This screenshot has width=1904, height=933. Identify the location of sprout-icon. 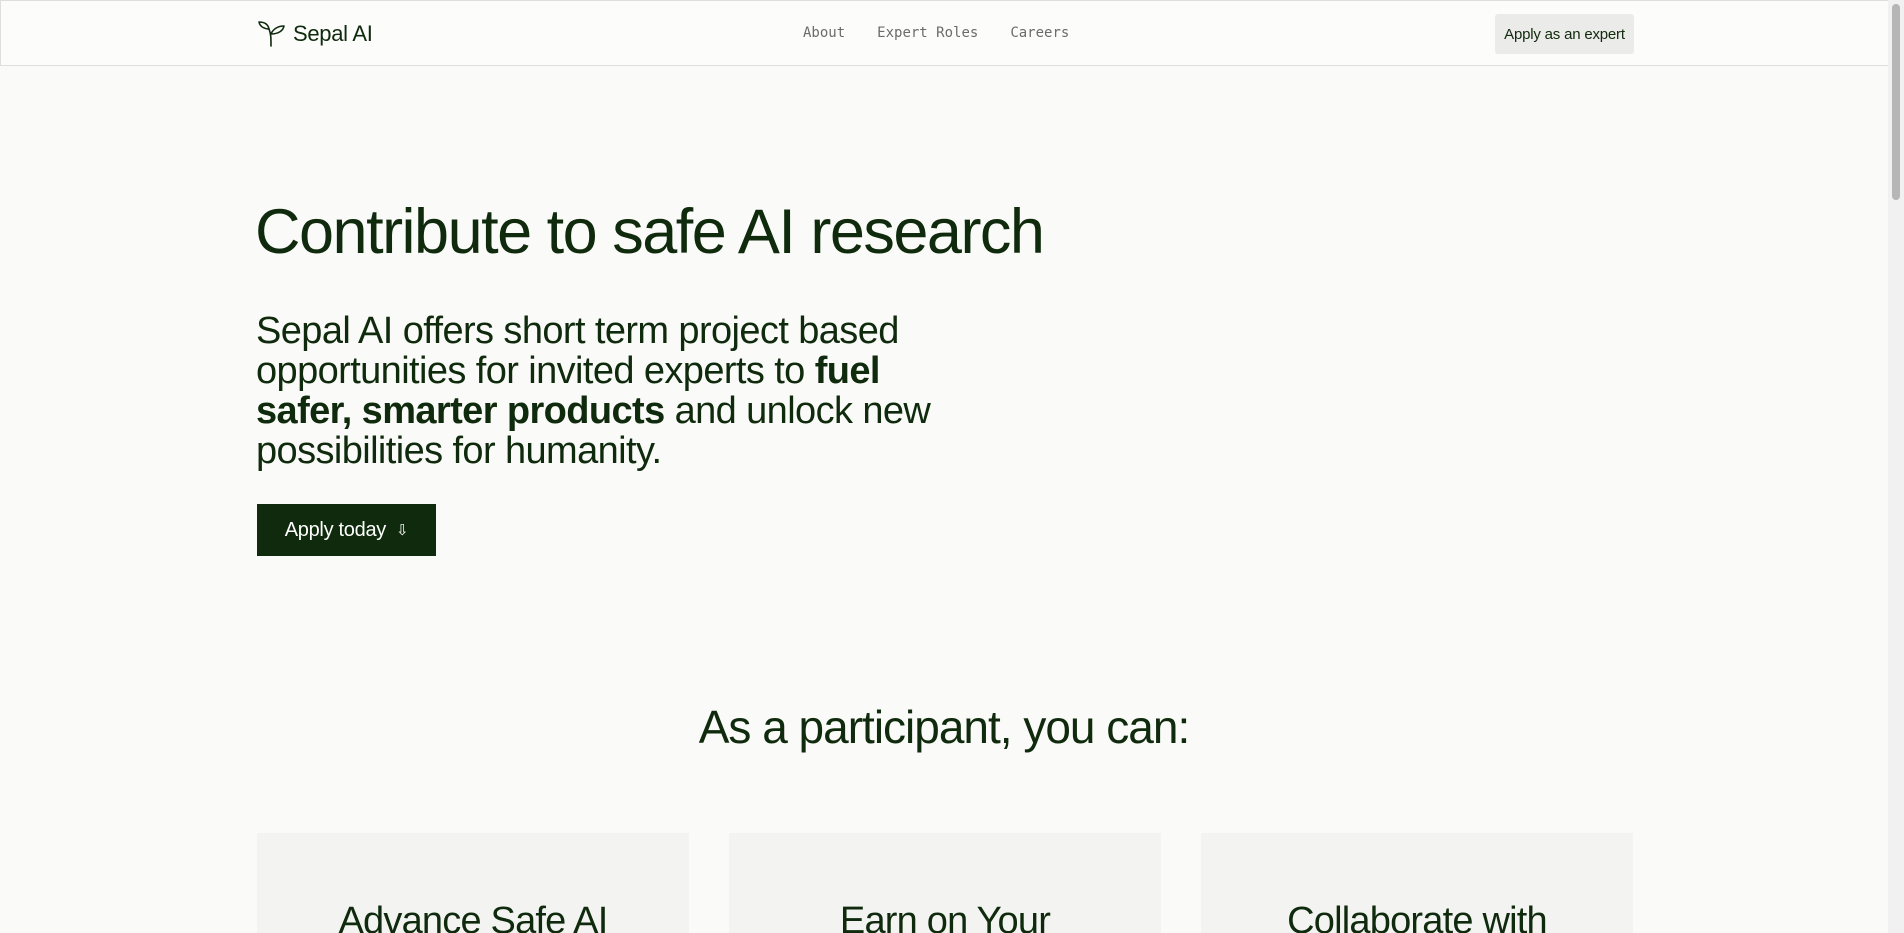
(272, 34).